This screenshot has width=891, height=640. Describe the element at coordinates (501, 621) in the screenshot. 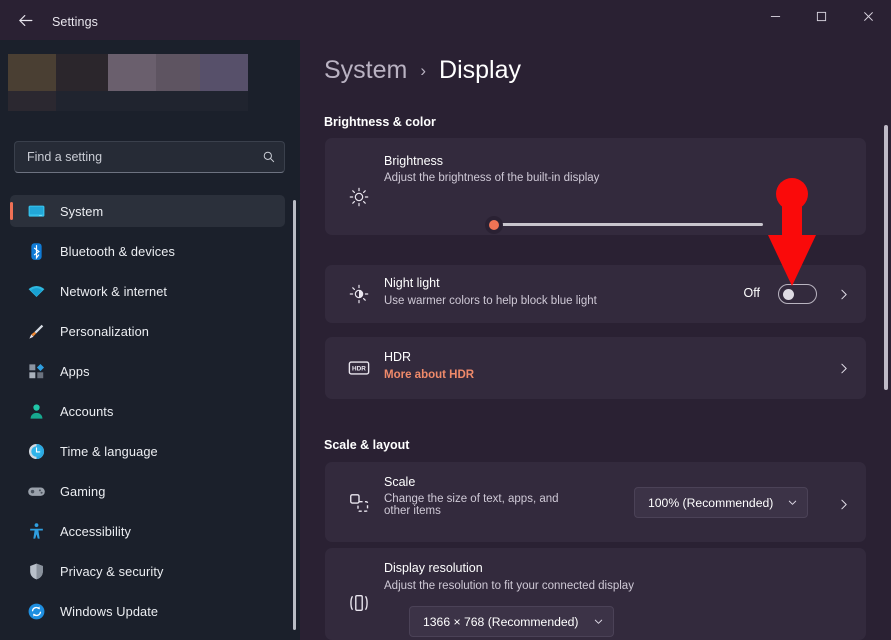

I see `resolution-dropdown-value: 1366 × 768 (Recommended)` at that location.